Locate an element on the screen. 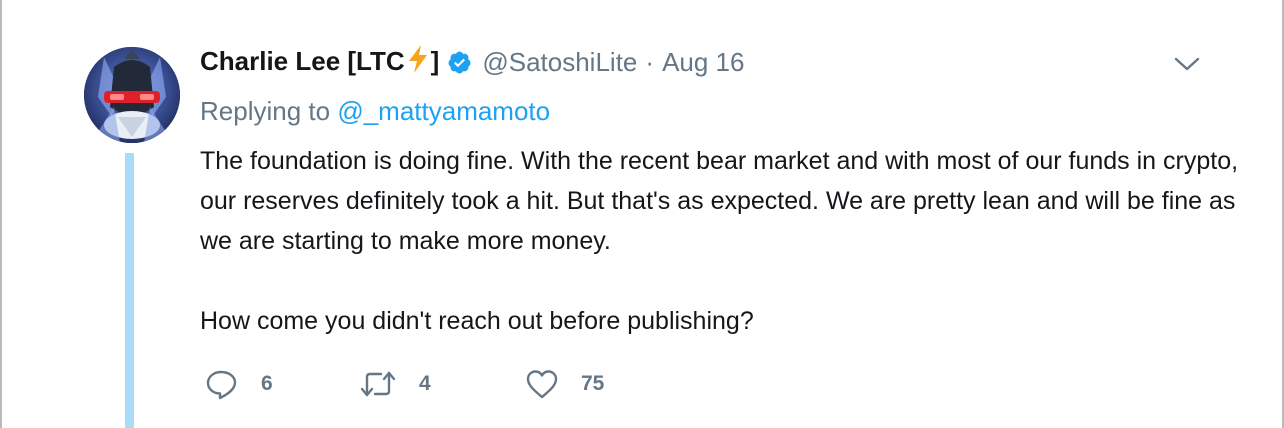 This screenshot has height=428, width=1284. replying-mention-link: @_mattyamamoto is located at coordinates (443, 111).